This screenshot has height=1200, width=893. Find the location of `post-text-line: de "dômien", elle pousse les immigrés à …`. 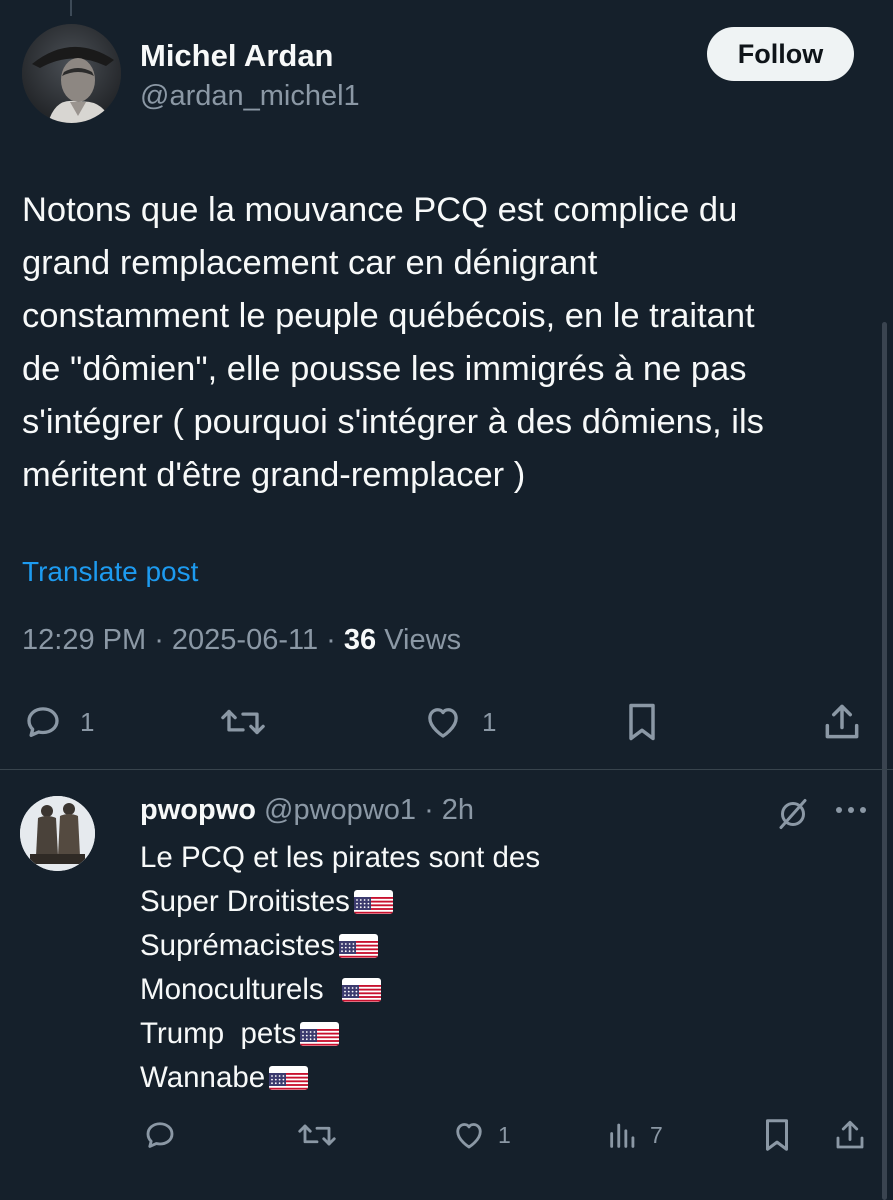

post-text-line: de "dômien", elle pousse les immigrés à … is located at coordinates (384, 369).